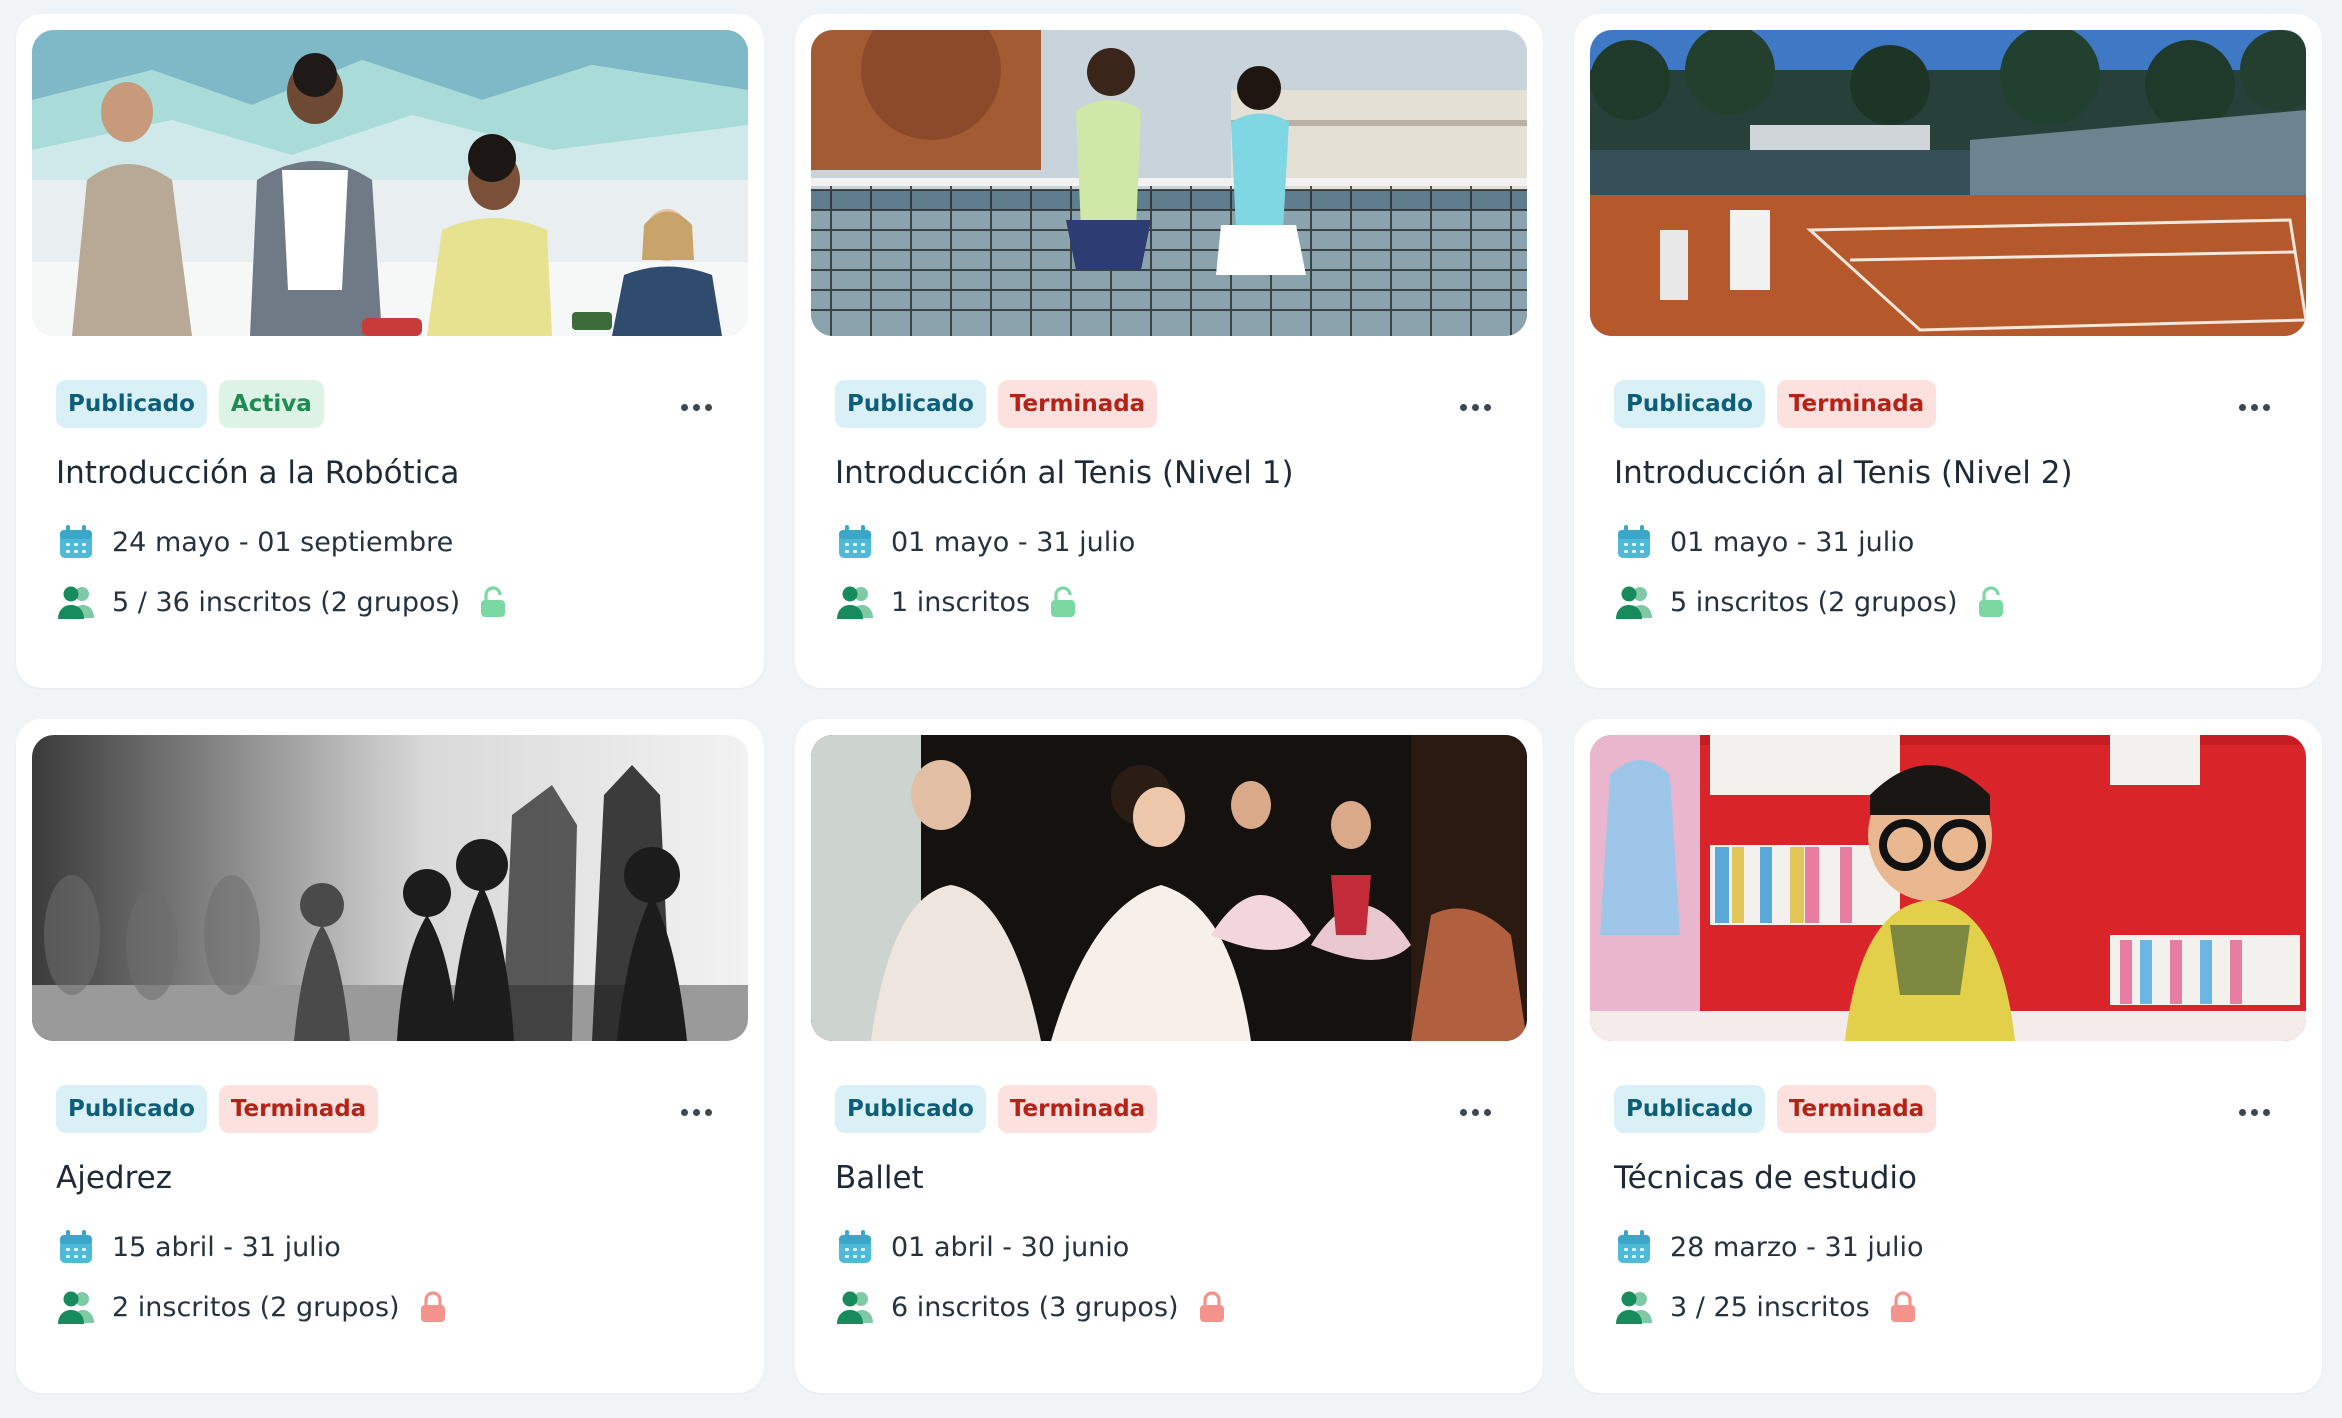 This screenshot has height=1418, width=2342. I want to click on enrollment-count: 3 / 25 inscritos, so click(1770, 1307).